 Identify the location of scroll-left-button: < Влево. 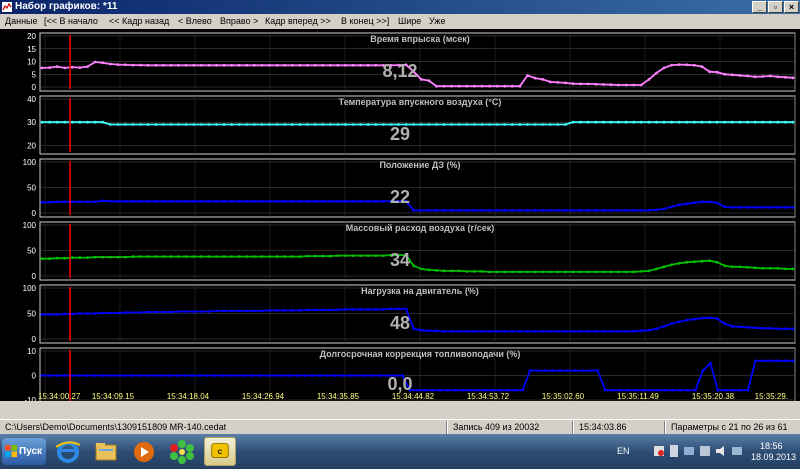
(195, 21).